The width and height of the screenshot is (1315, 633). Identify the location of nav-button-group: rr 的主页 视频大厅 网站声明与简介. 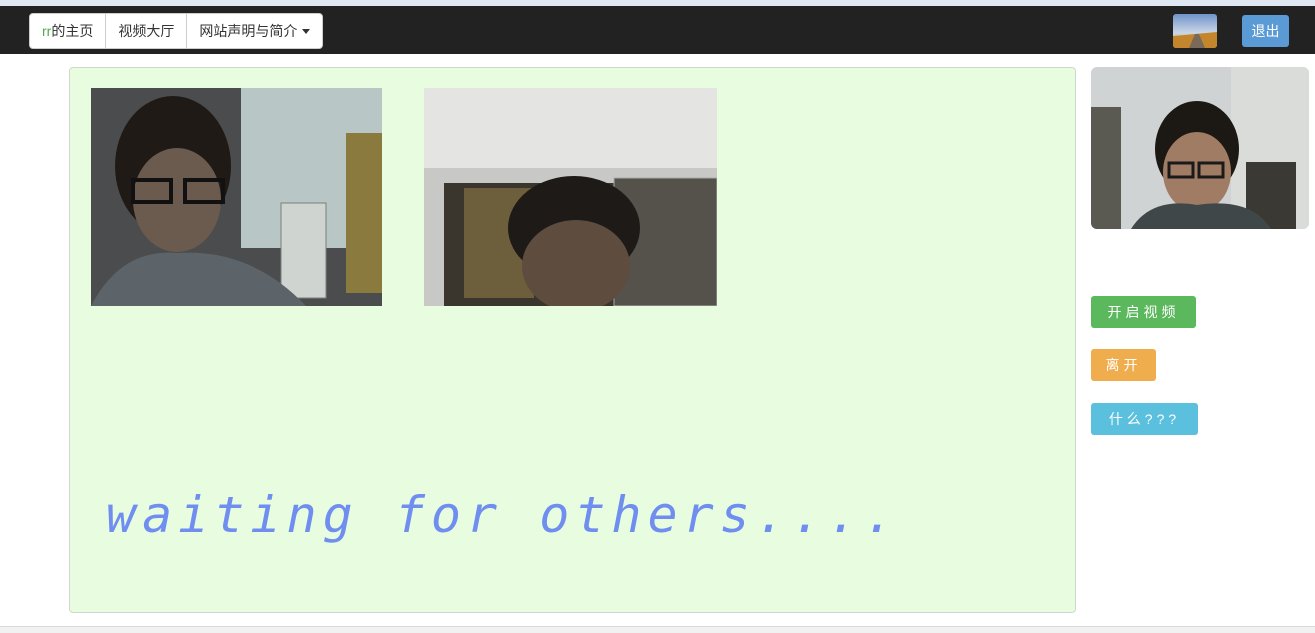
(176, 31).